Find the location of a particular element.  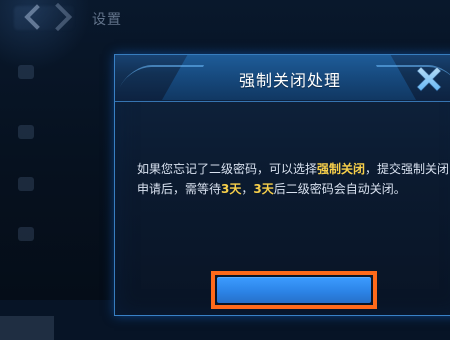

close-icon is located at coordinates (429, 79).